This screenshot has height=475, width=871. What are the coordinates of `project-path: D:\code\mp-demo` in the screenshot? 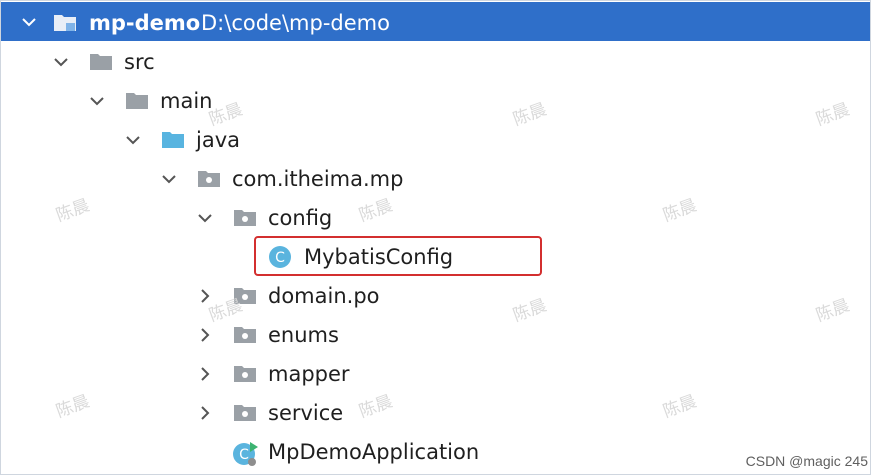 It's located at (295, 23).